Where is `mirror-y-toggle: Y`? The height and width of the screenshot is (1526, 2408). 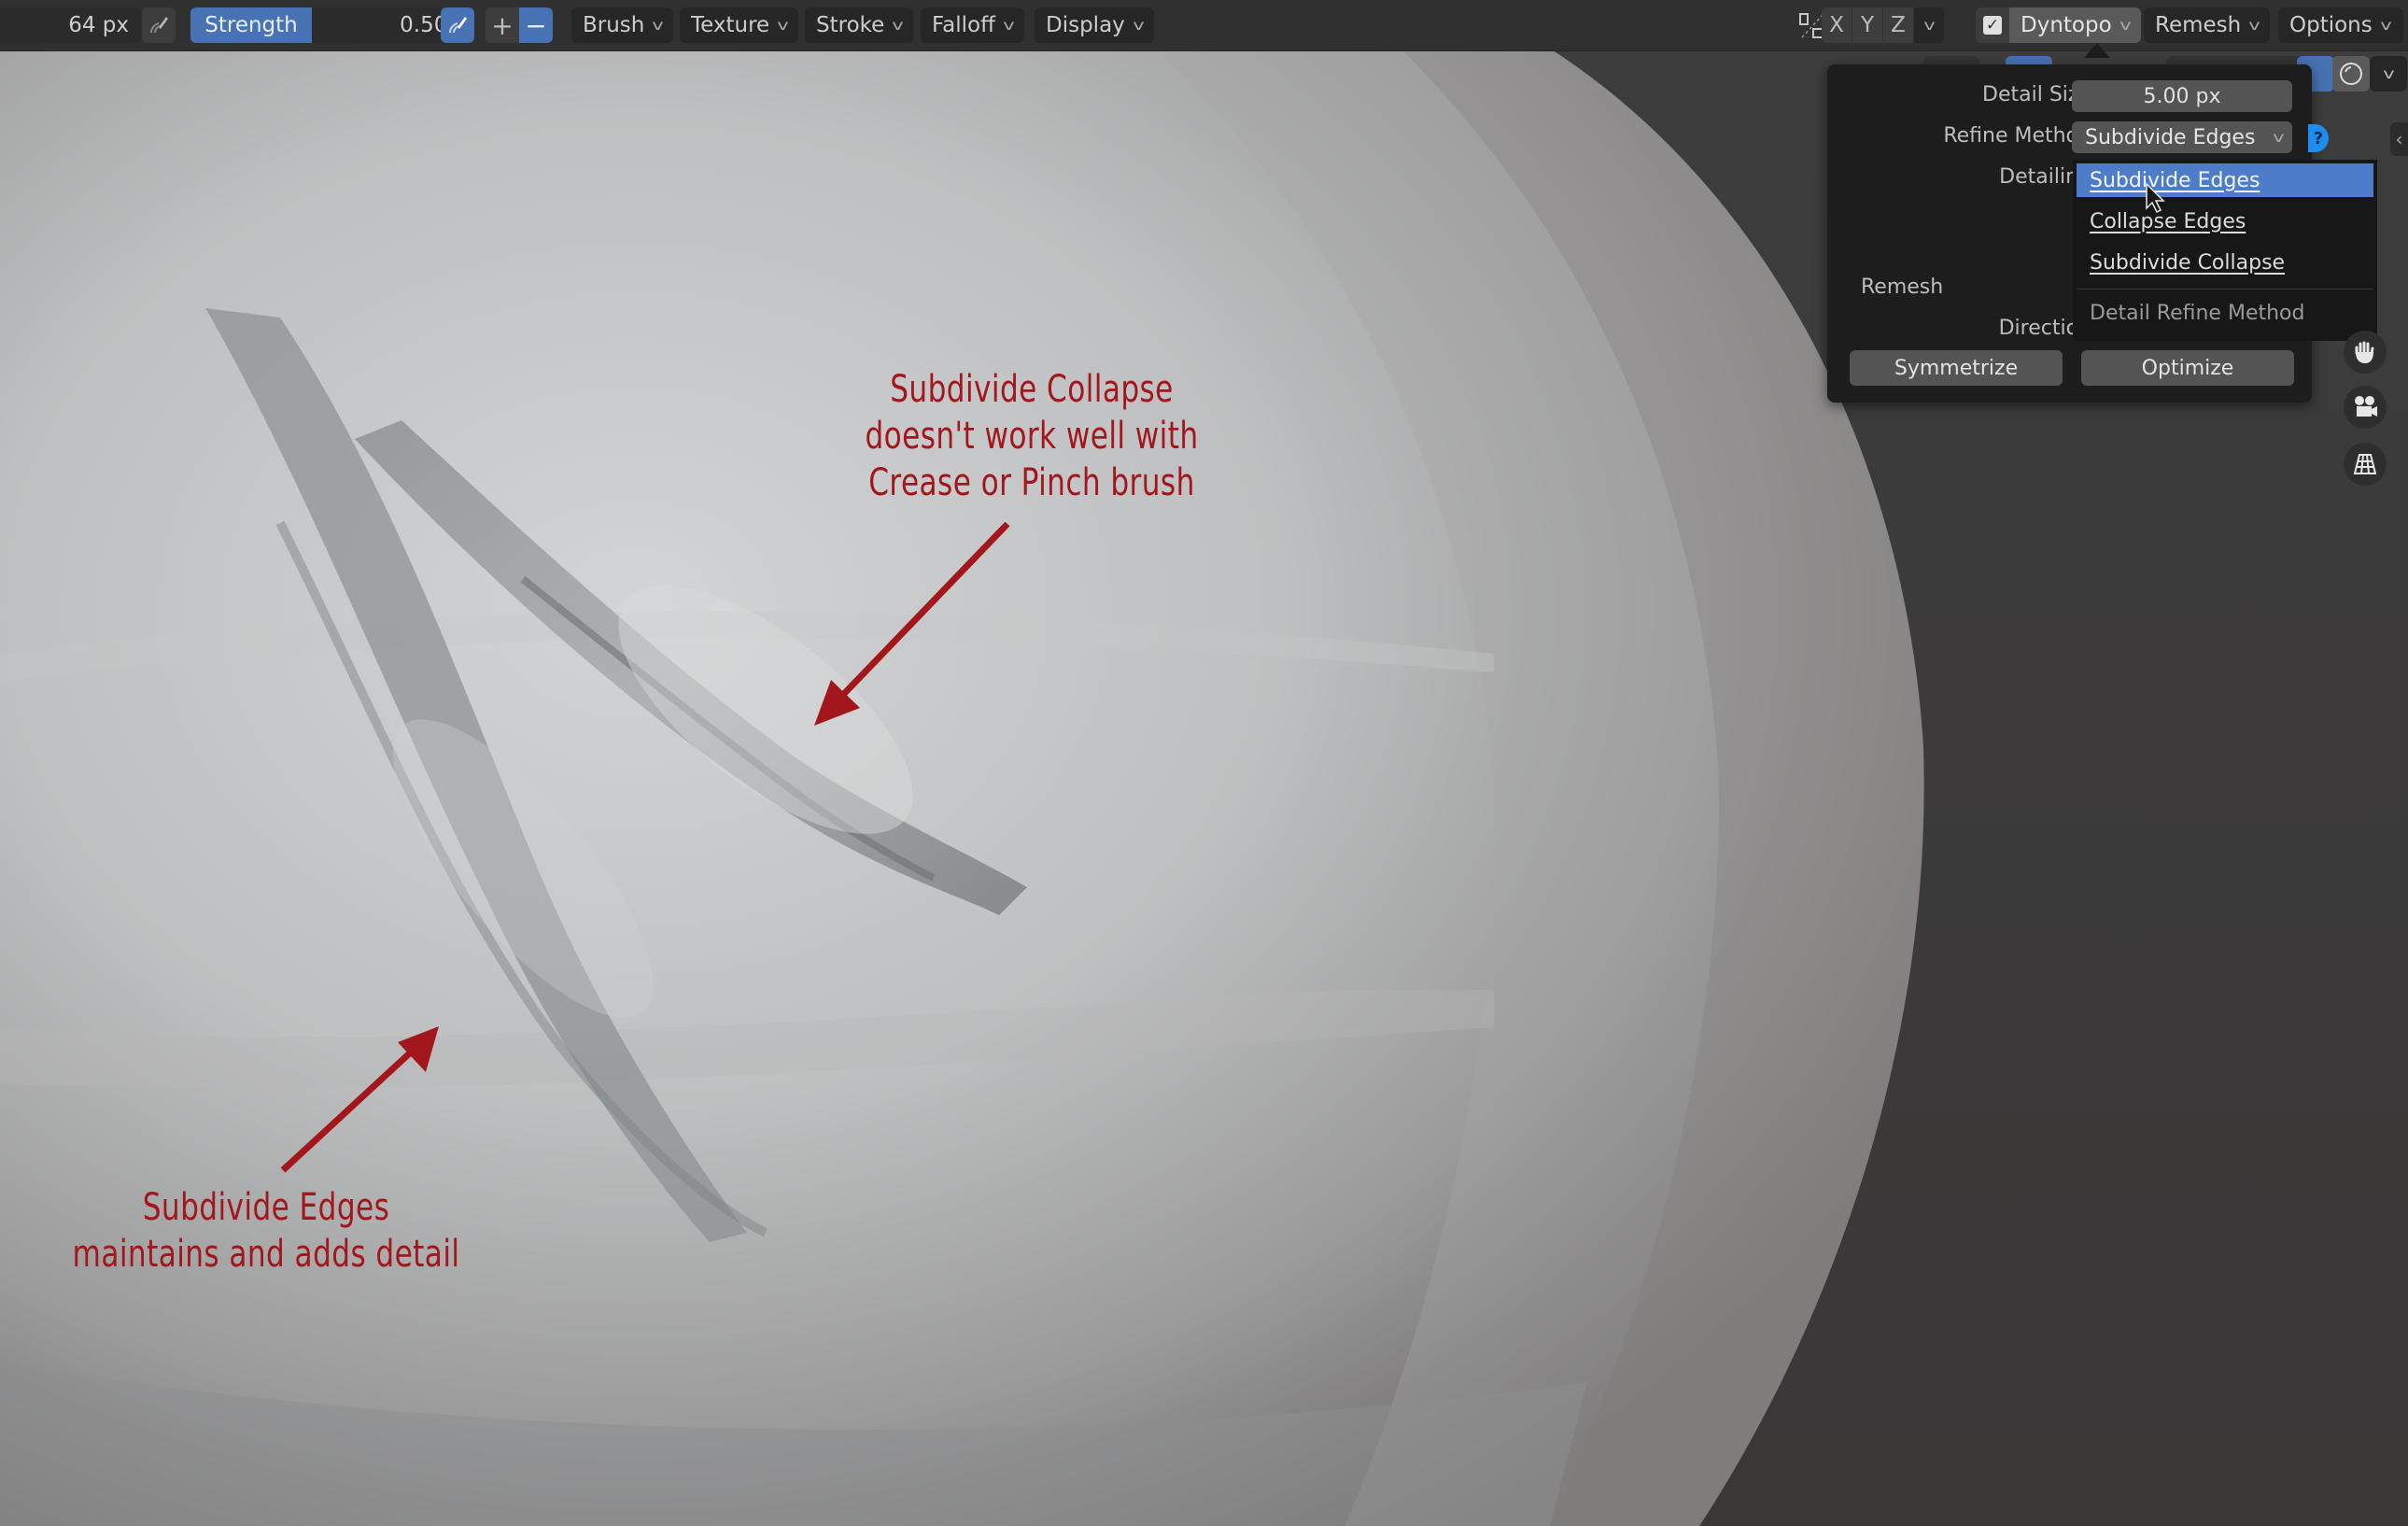
mirror-y-toggle: Y is located at coordinates (1868, 25).